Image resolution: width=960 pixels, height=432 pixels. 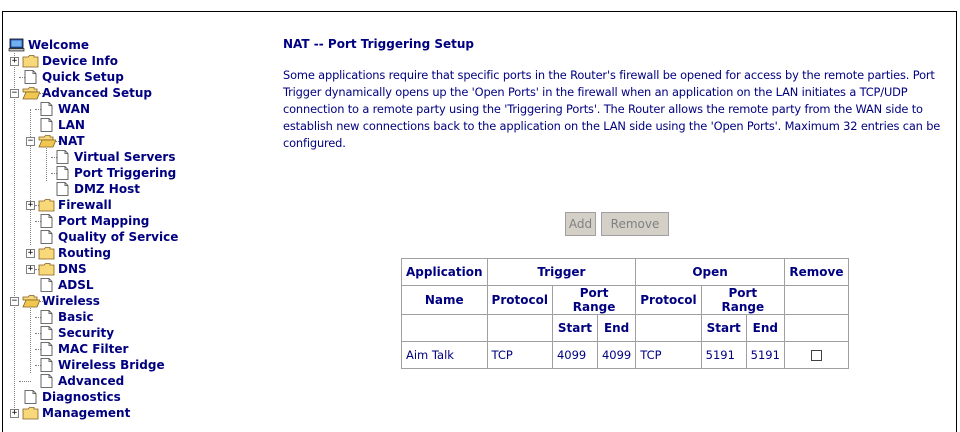 I want to click on sidebar-item-nat: NAT, so click(x=61, y=141).